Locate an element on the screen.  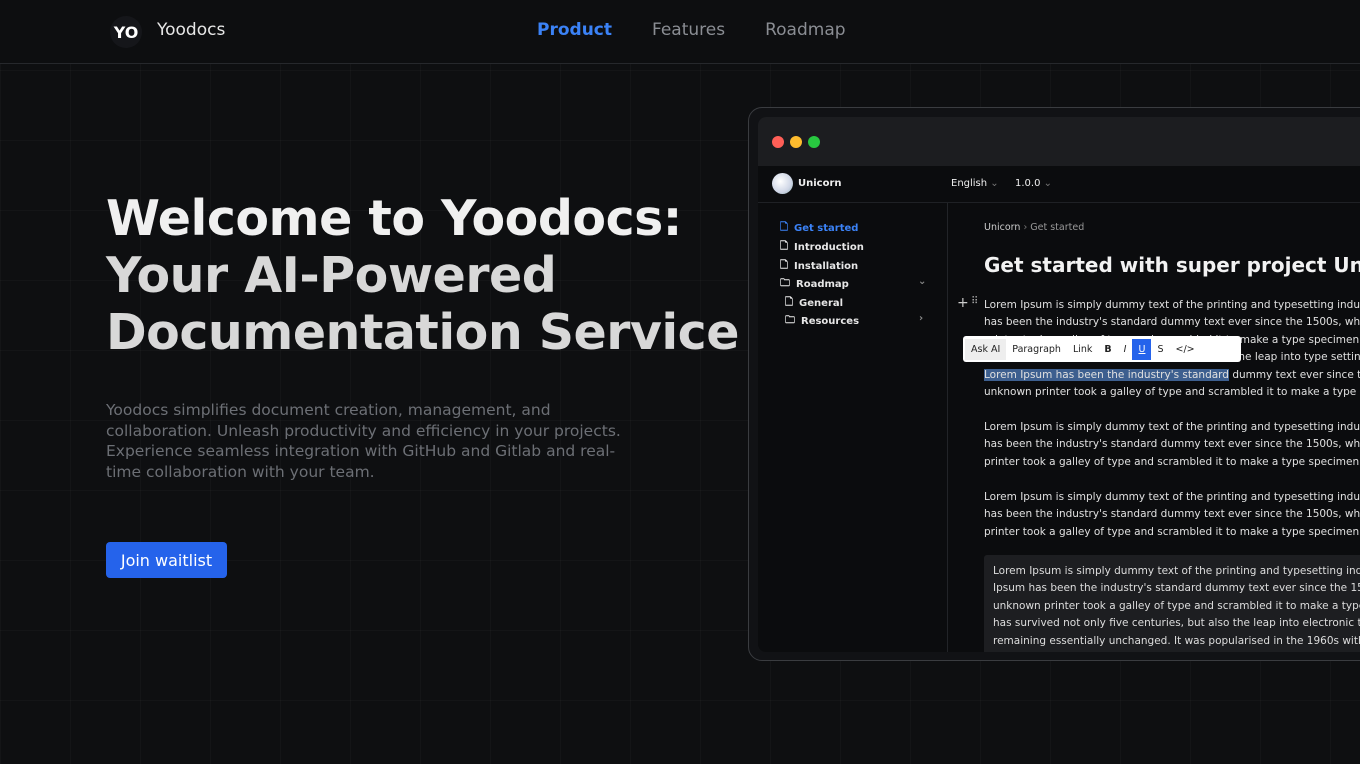
language-select: English ⌄ is located at coordinates (975, 183).